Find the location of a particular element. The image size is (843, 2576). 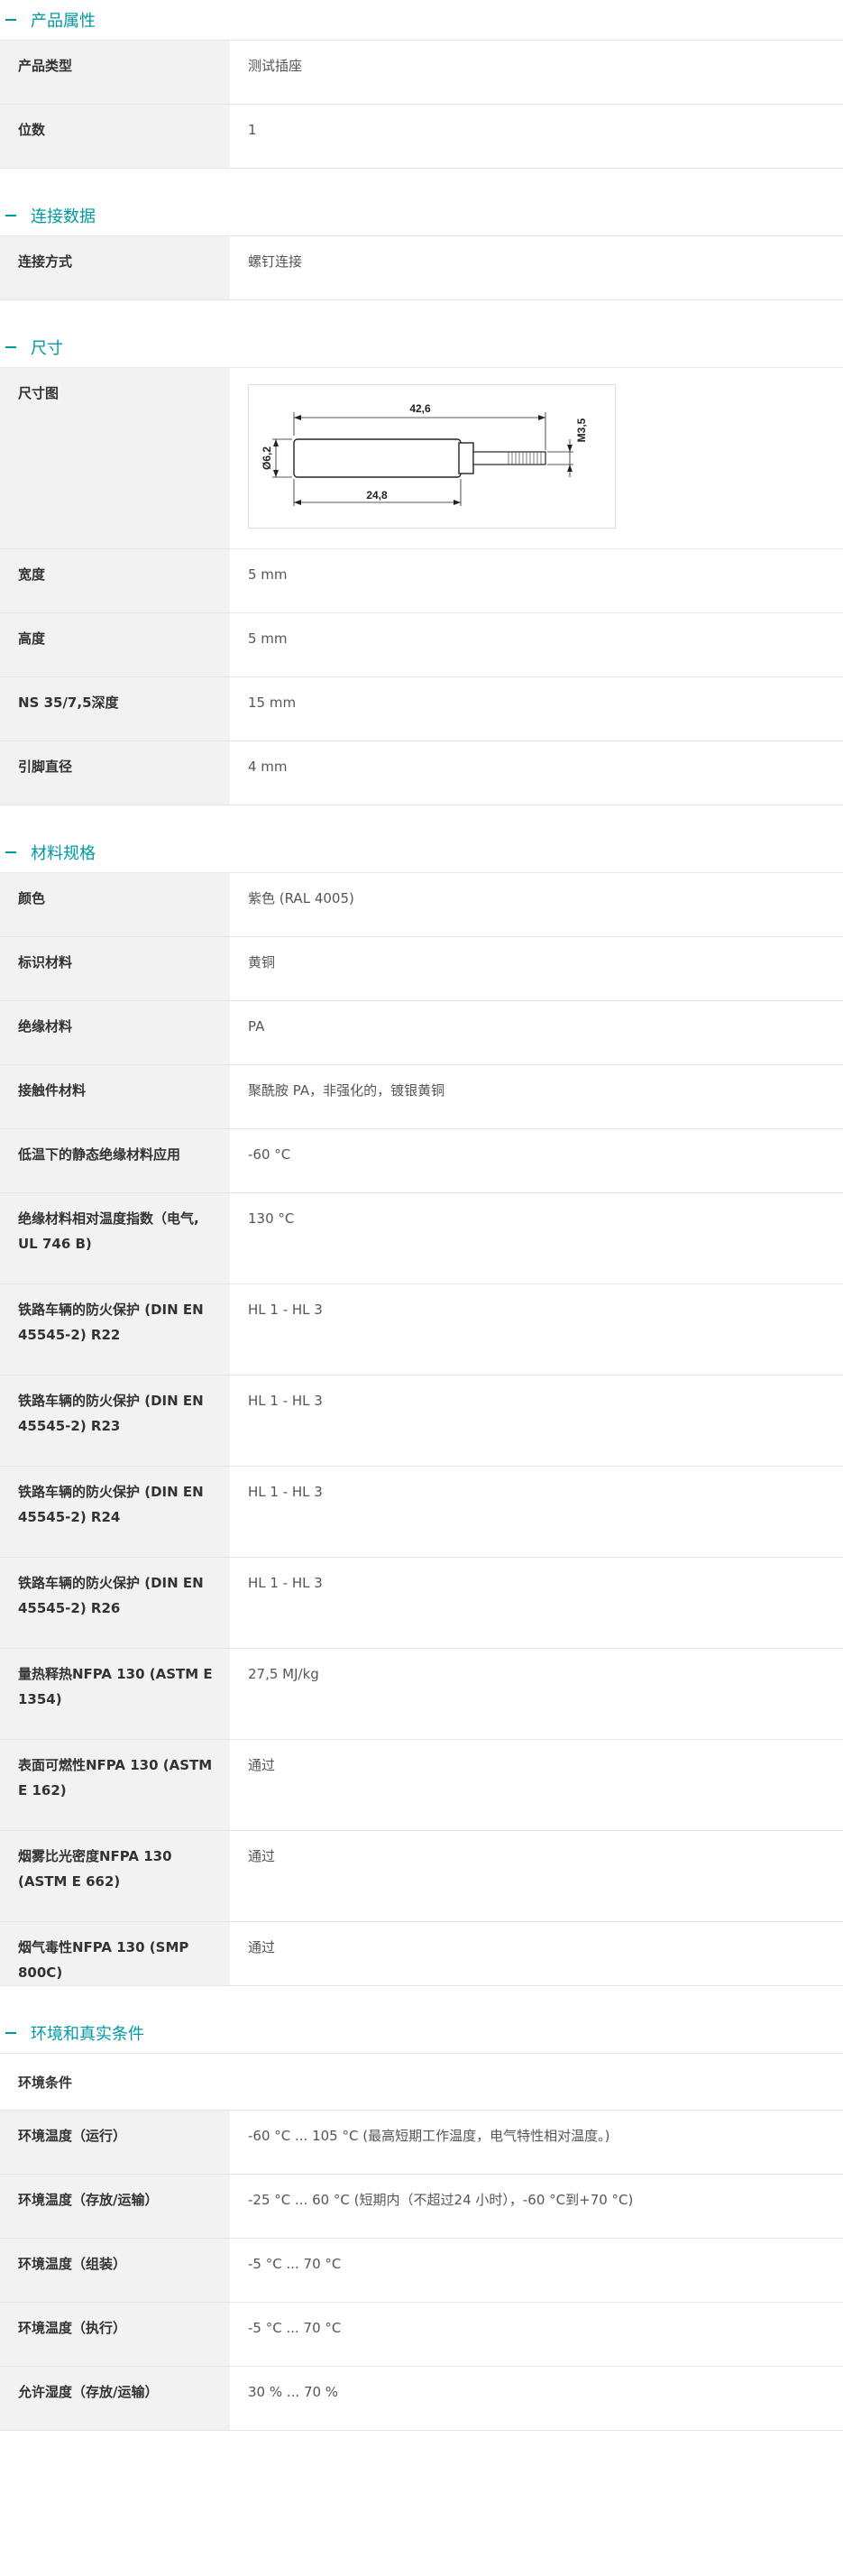

section-header-connection: 连接数据 is located at coordinates (422, 216).